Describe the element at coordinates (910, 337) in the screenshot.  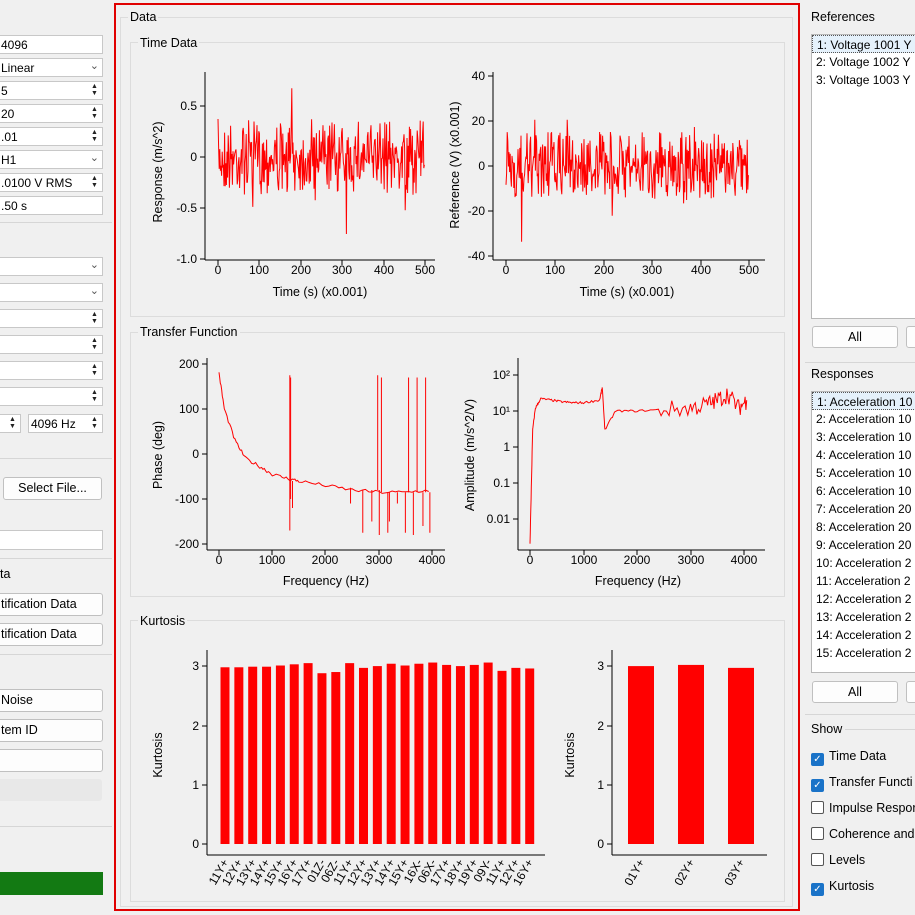
I see `references-none-button` at that location.